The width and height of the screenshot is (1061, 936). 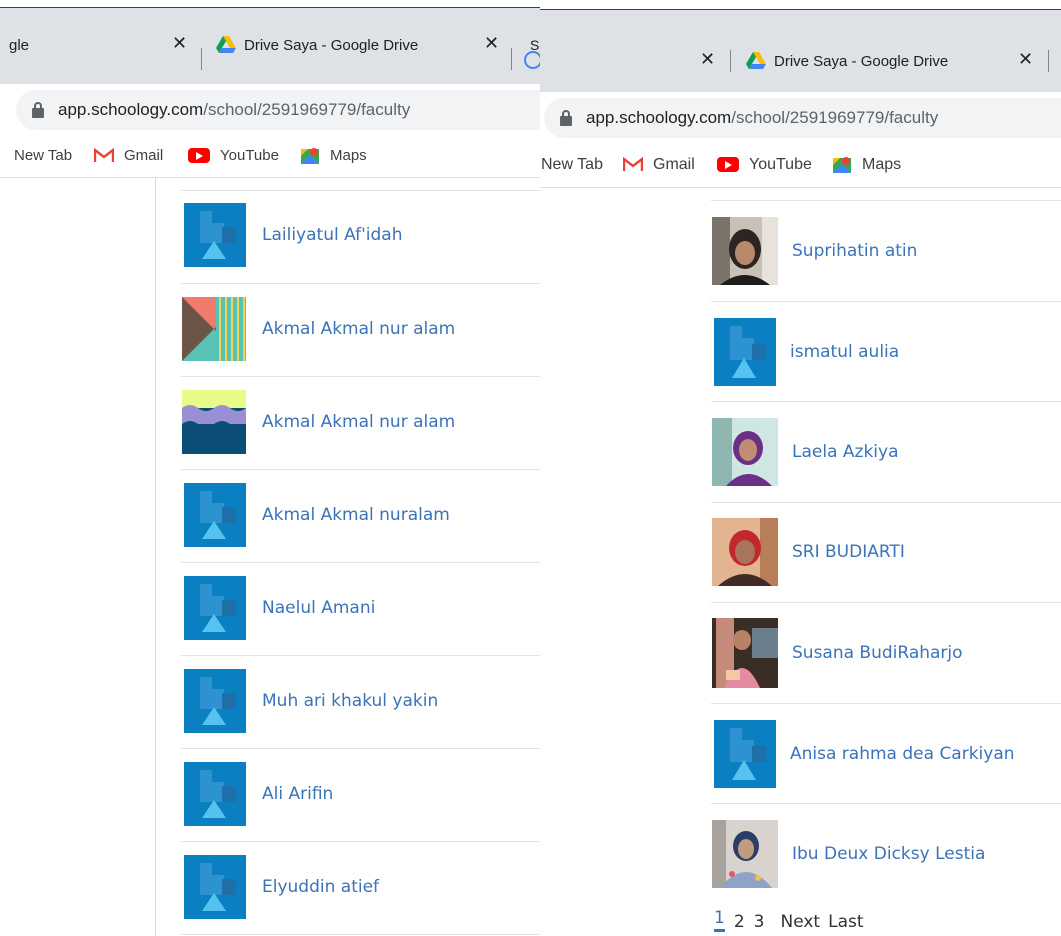 I want to click on tab-title: Drive Saya - Google Drive, so click(x=331, y=45).